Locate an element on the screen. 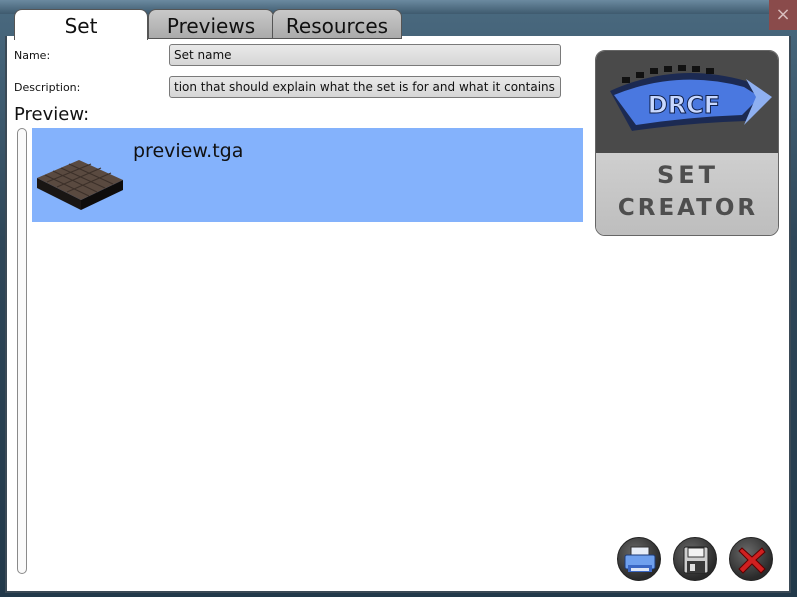  list-item: preview.tga is located at coordinates (307, 175).